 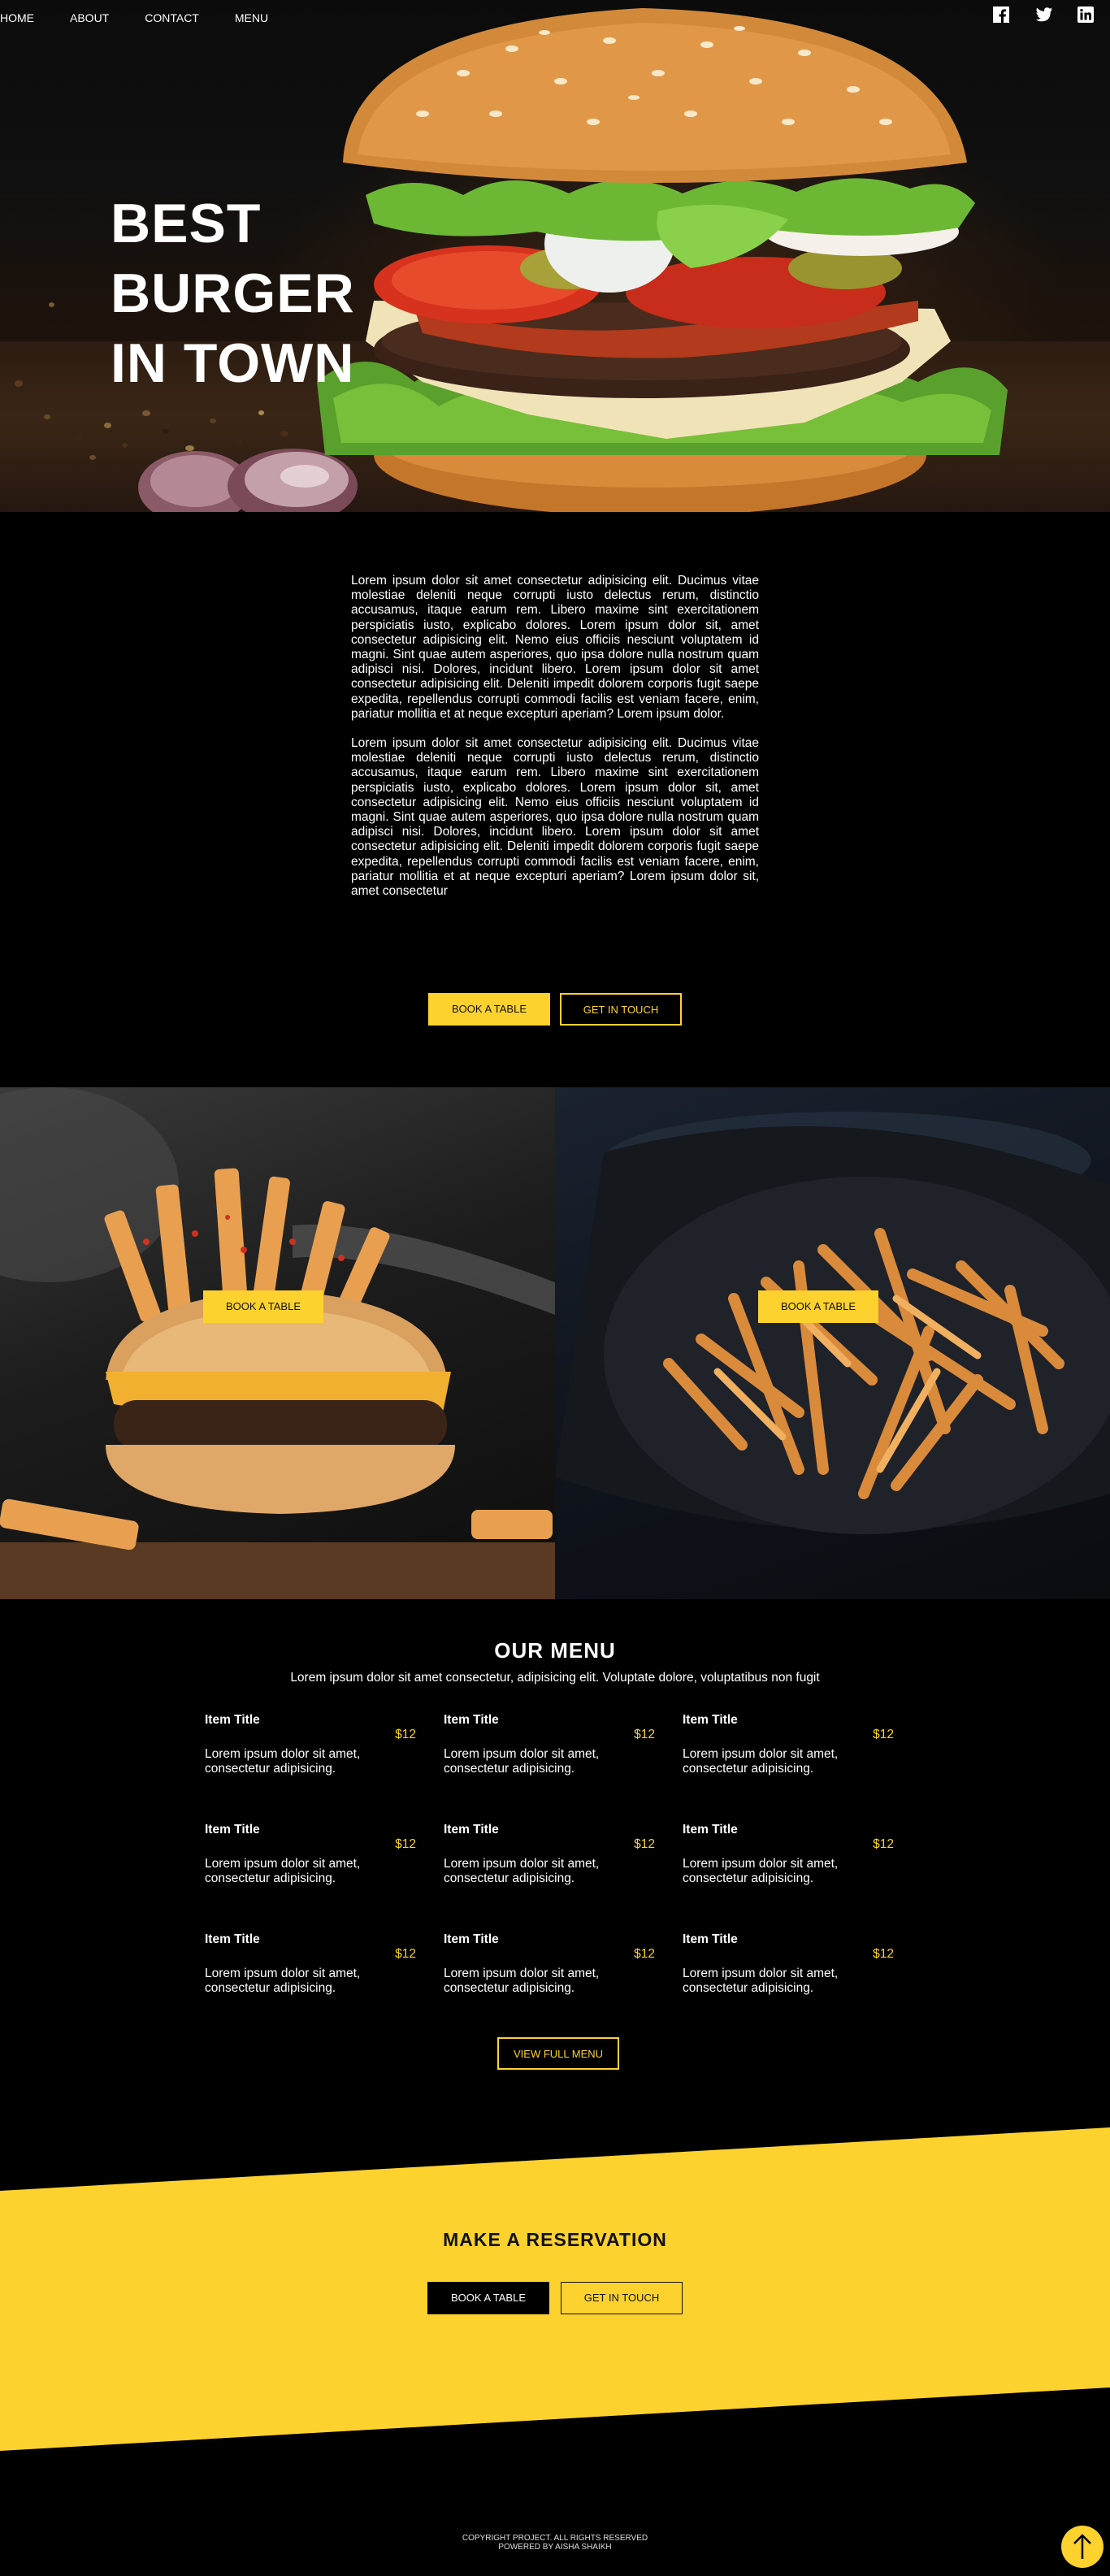 I want to click on twitter-icon, so click(x=1044, y=15).